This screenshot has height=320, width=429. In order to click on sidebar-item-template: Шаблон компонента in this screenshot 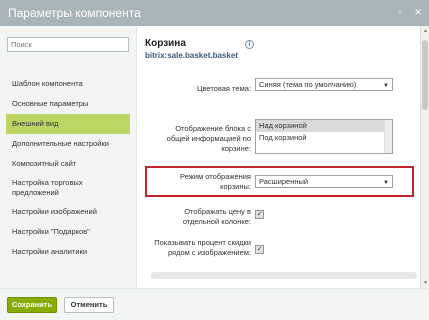, I will do `click(68, 84)`.